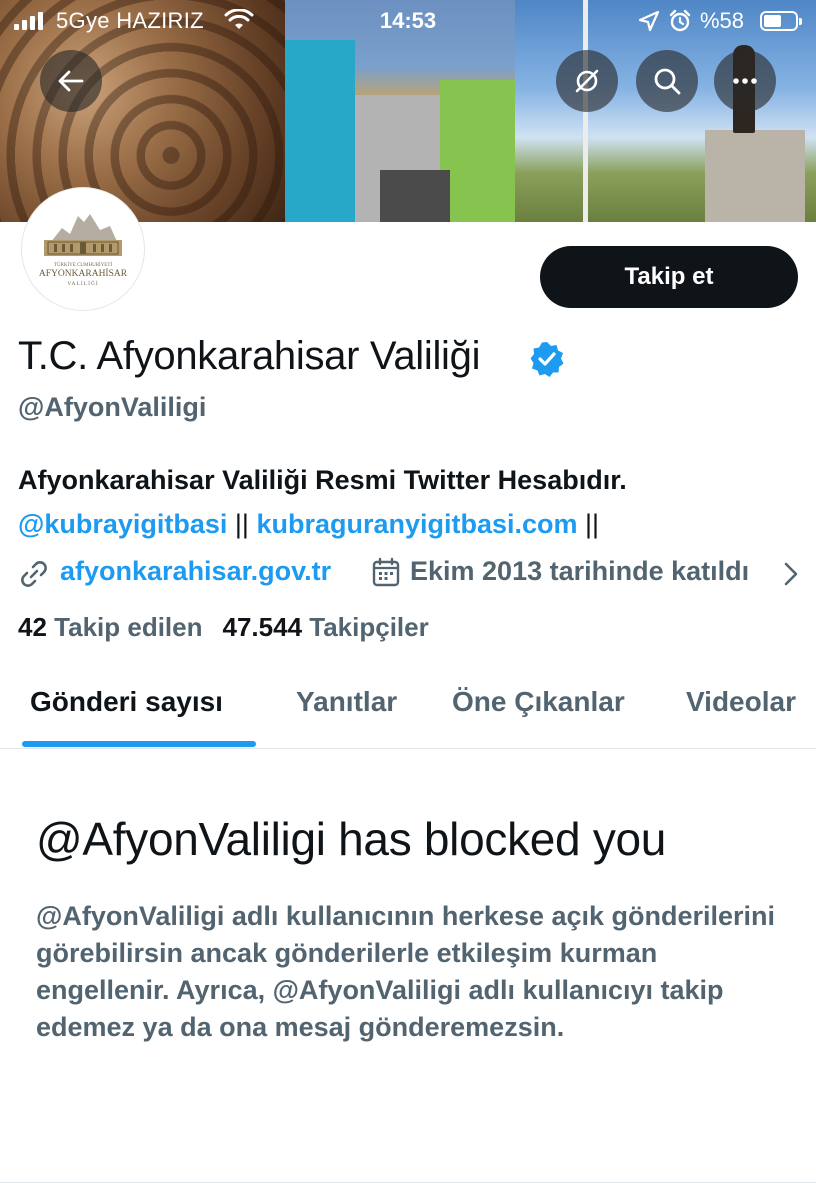 This screenshot has height=1200, width=816. I want to click on avatar-line-2: AFYONKARAHİSAR, so click(83, 273).